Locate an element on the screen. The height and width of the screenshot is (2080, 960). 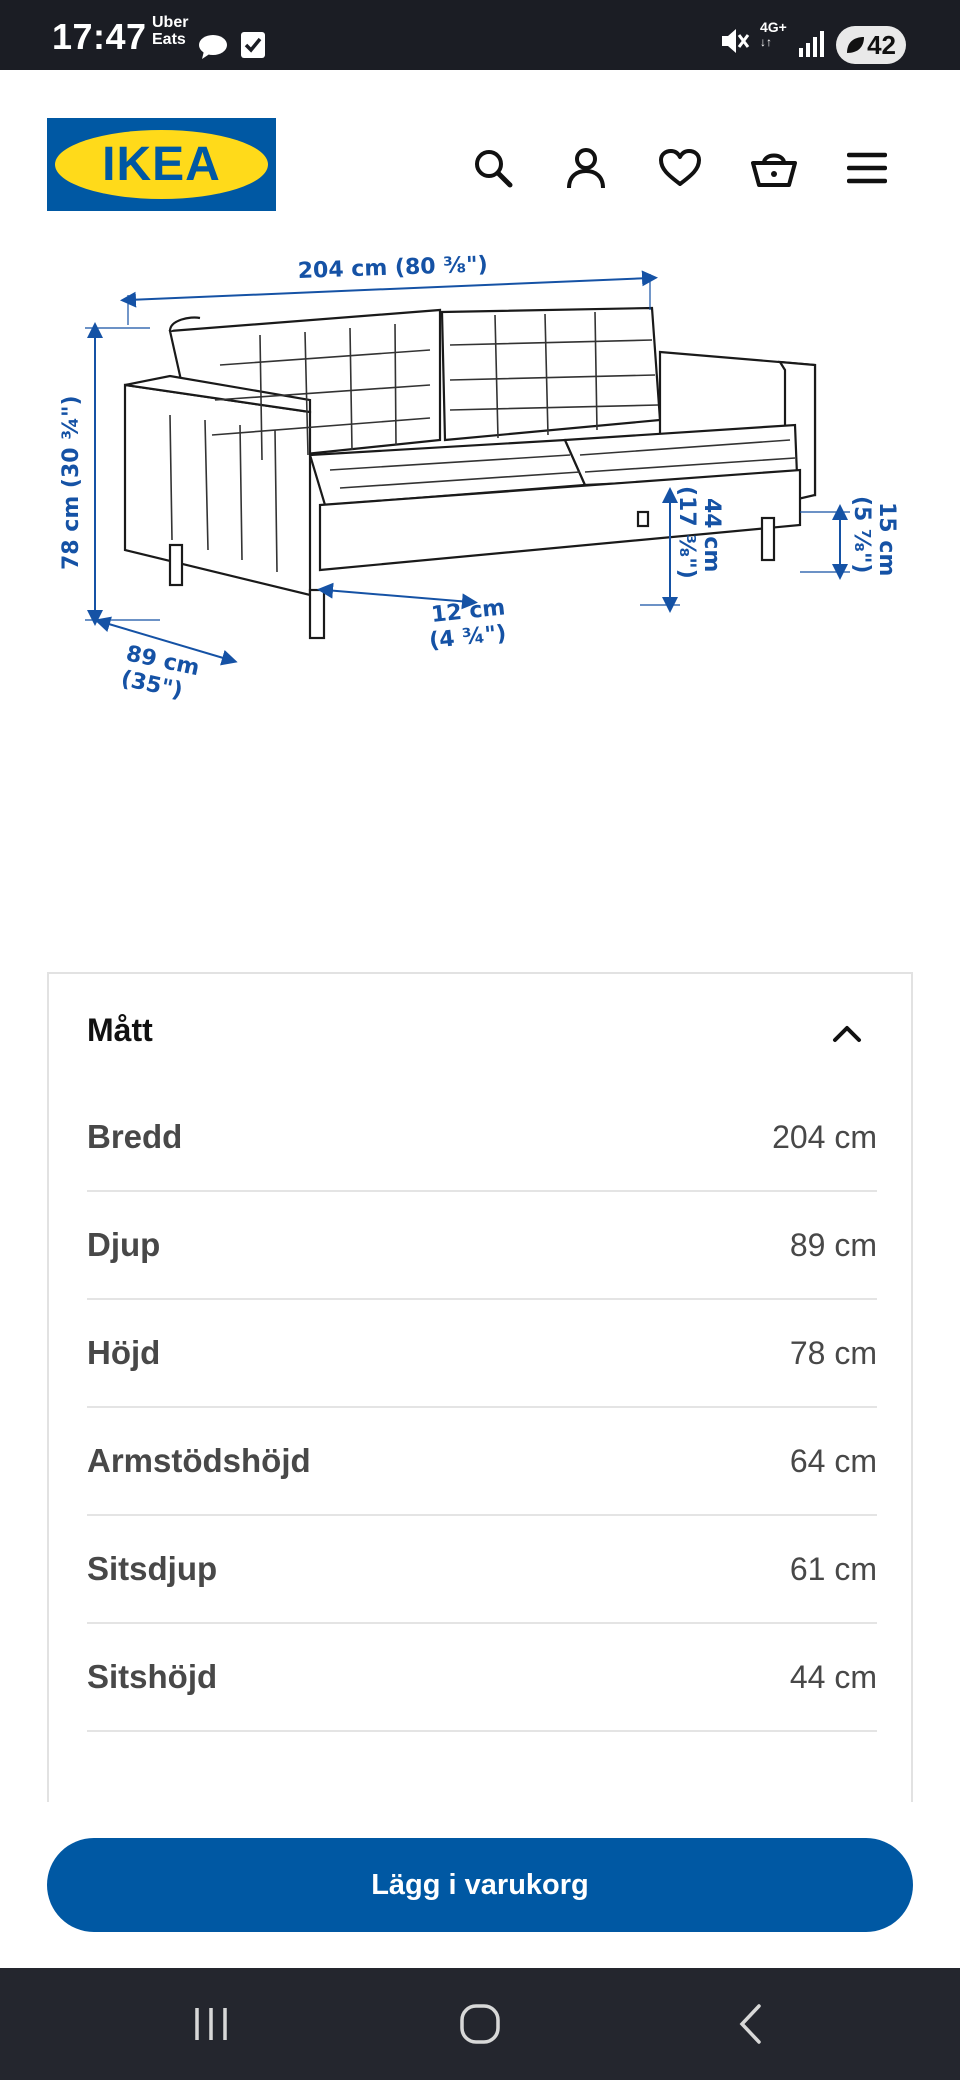
measurement-row: Höjd 78 cm is located at coordinates (482, 1354).